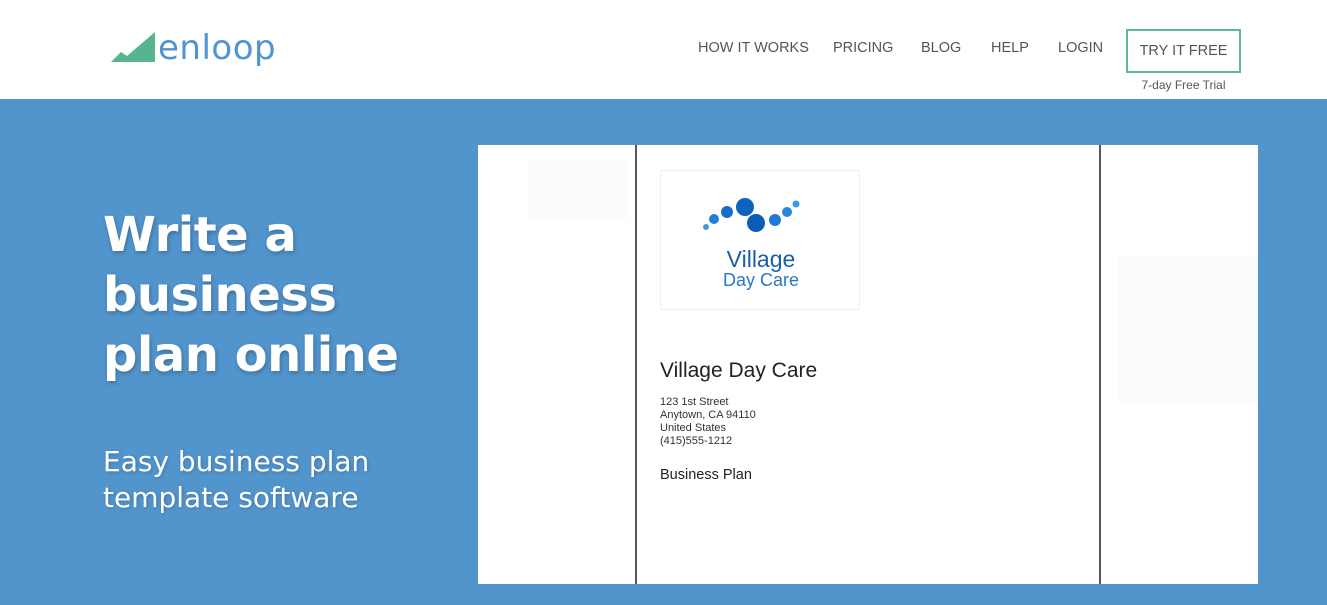 The height and width of the screenshot is (605, 1327). What do you see at coordinates (636, 364) in the screenshot?
I see `page-left-edge` at bounding box center [636, 364].